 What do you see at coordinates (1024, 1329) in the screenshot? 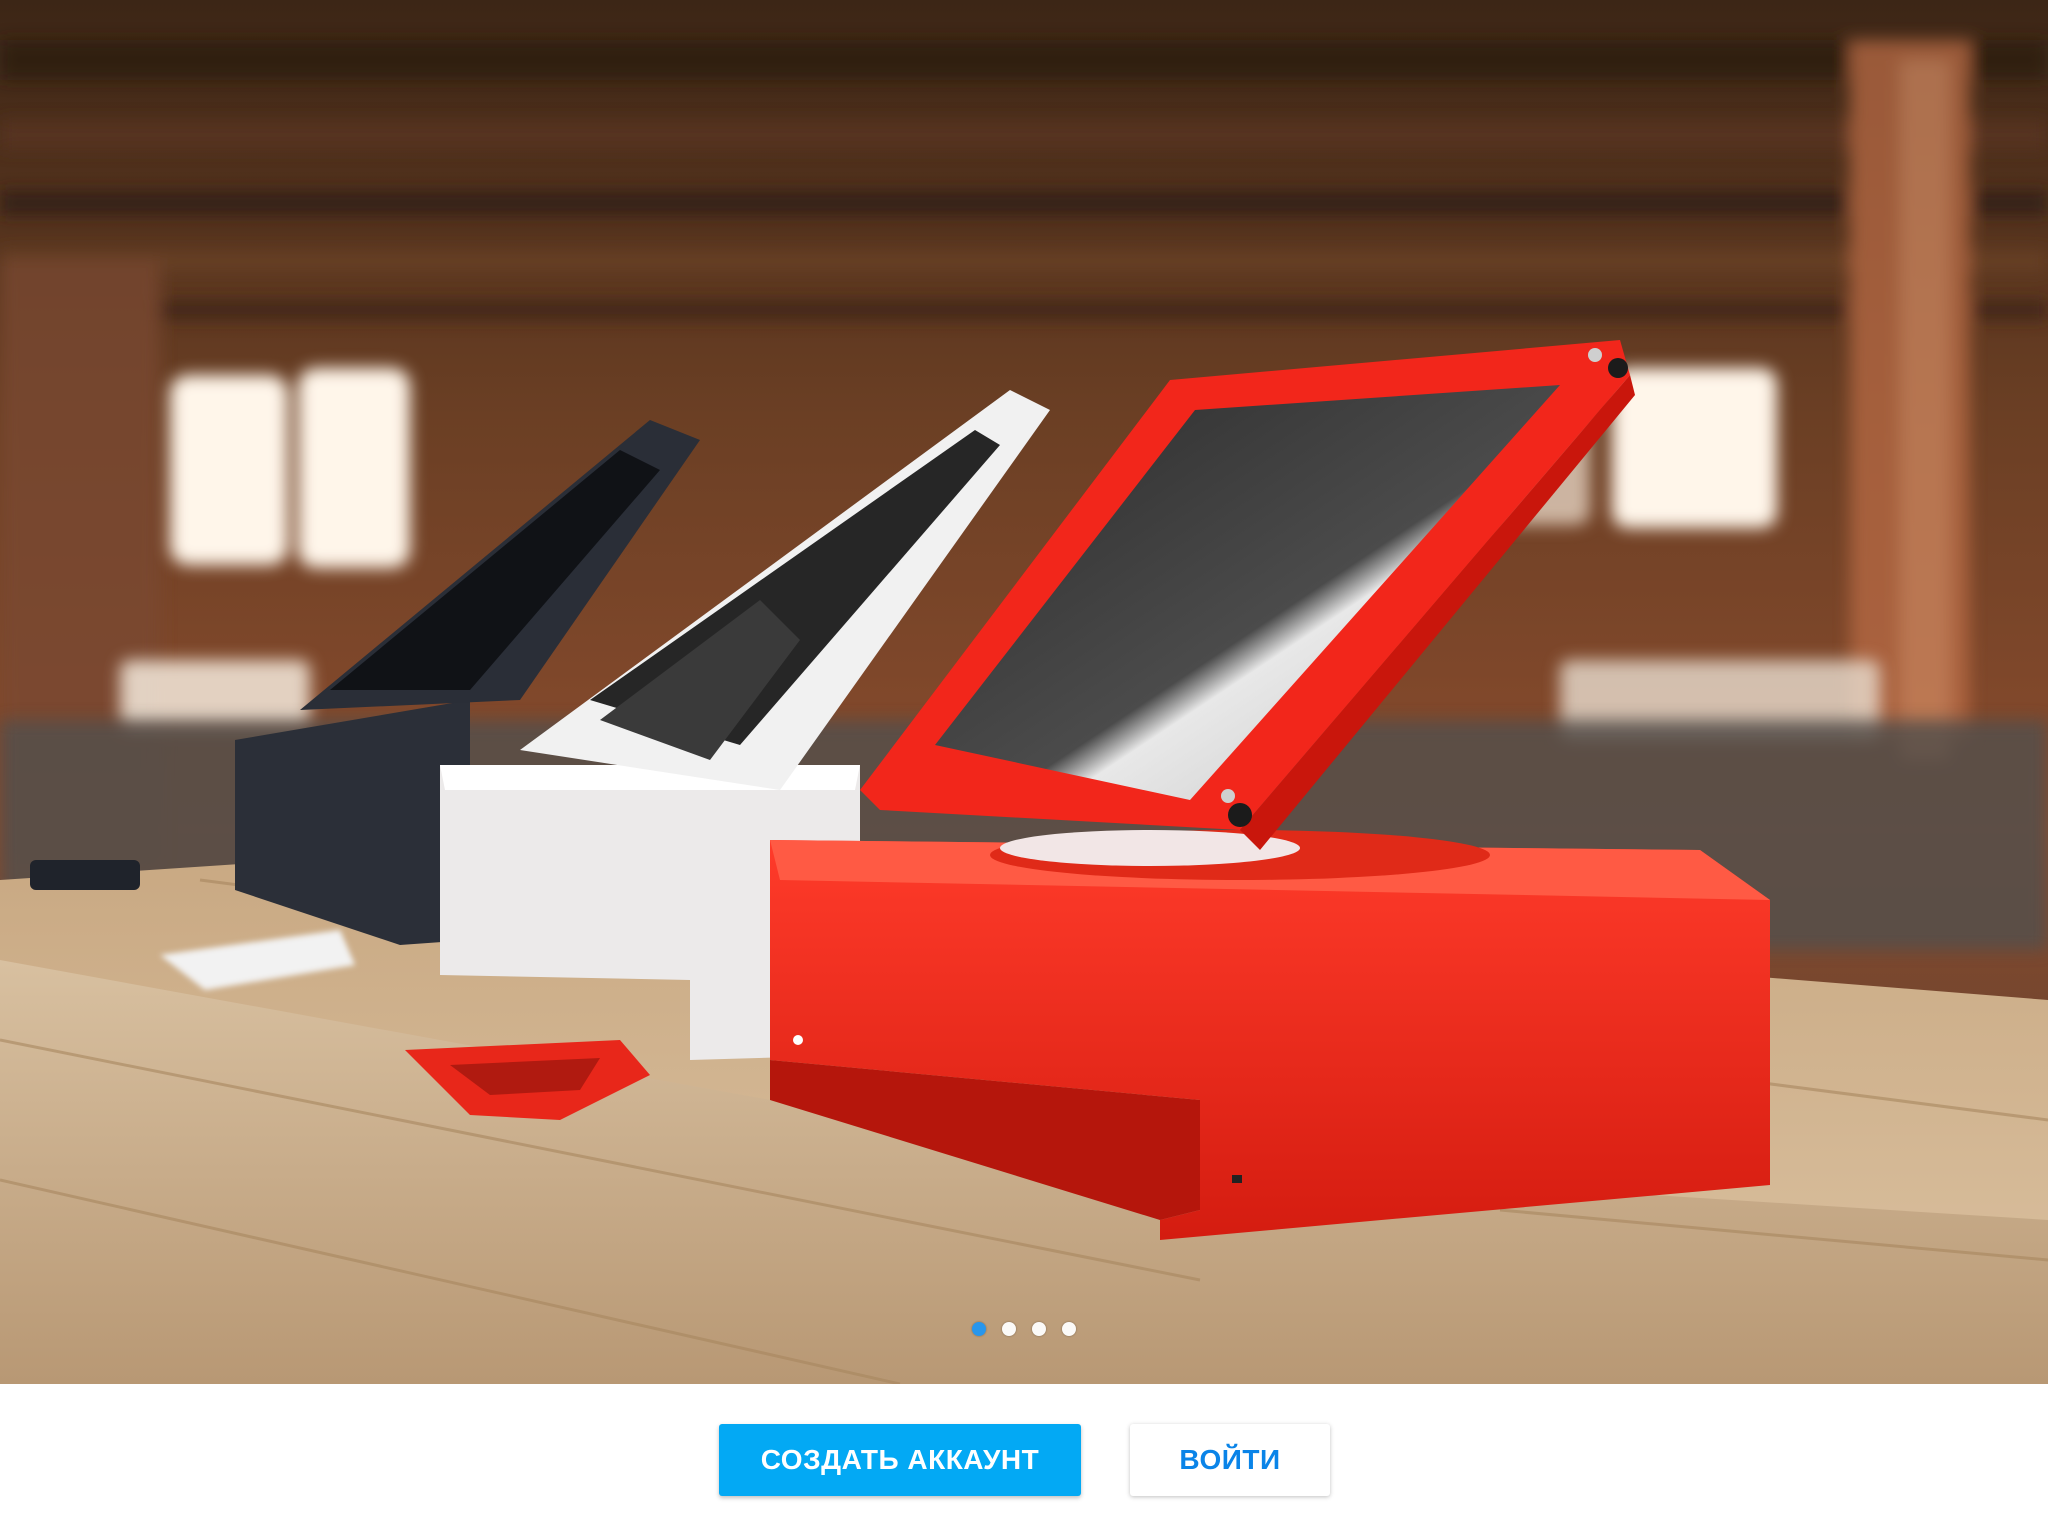
I see `carousel-pagination` at bounding box center [1024, 1329].